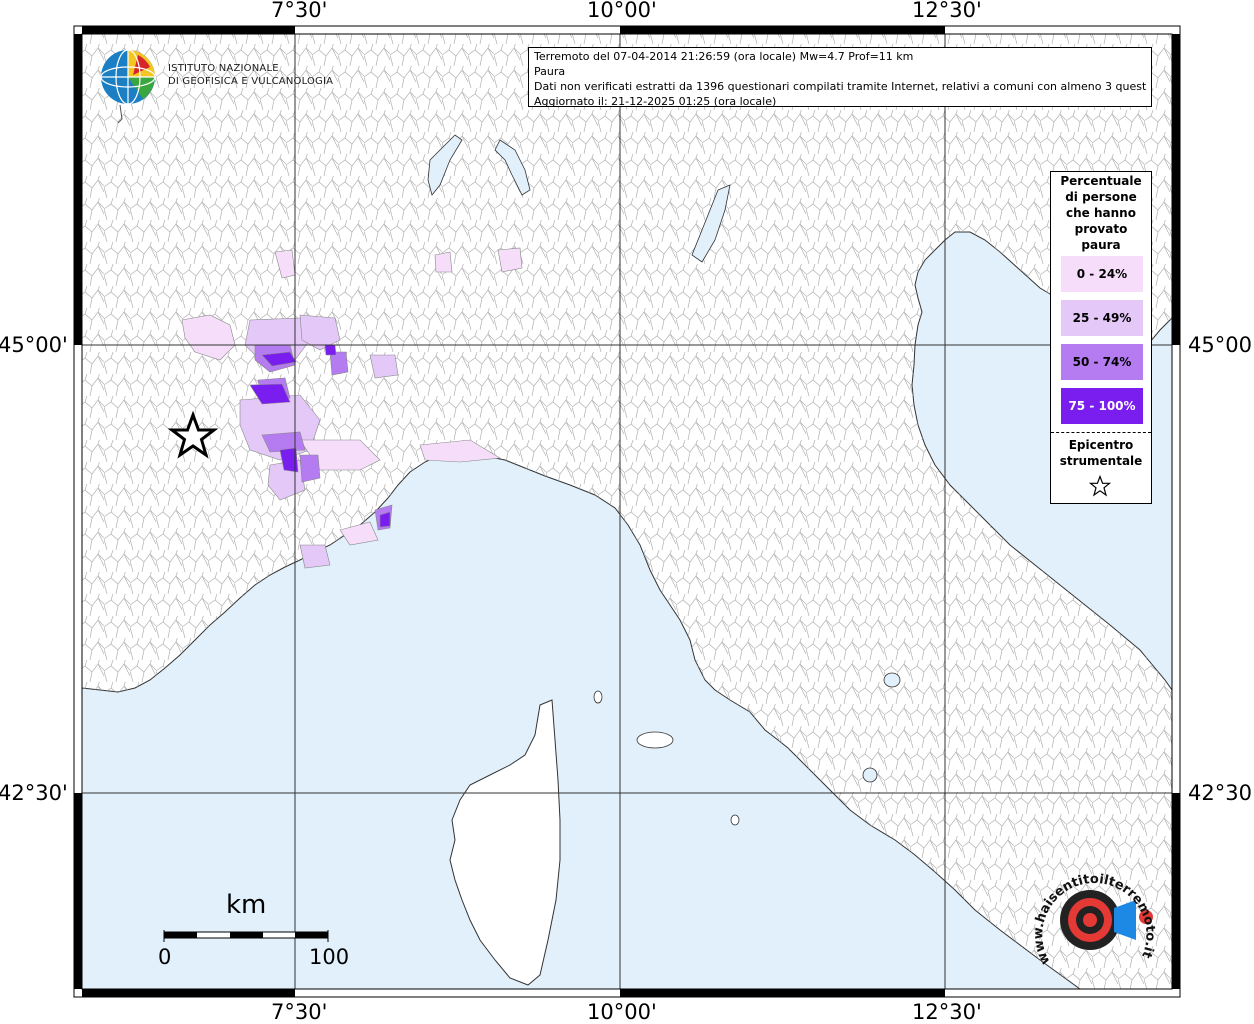  I want to click on island-giglio, so click(735, 820).